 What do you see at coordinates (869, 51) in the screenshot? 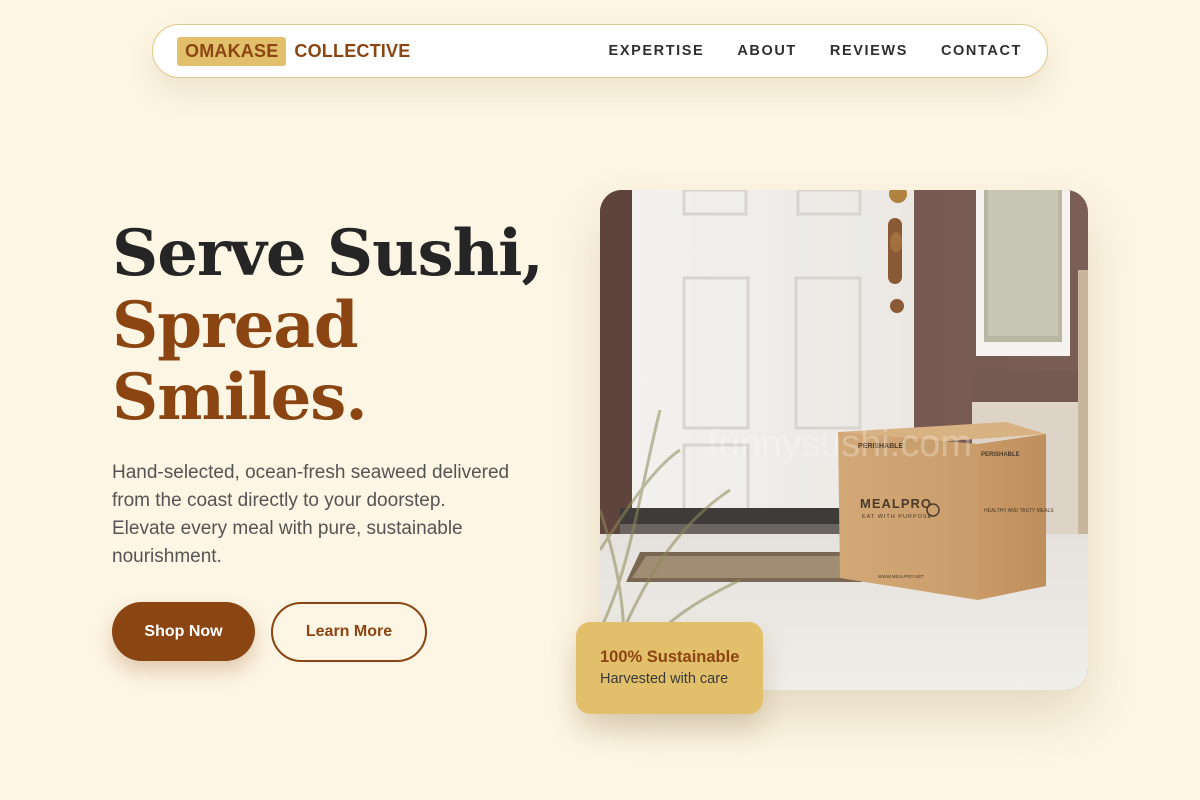
I see `nav-link-reviews: REVIEWS` at bounding box center [869, 51].